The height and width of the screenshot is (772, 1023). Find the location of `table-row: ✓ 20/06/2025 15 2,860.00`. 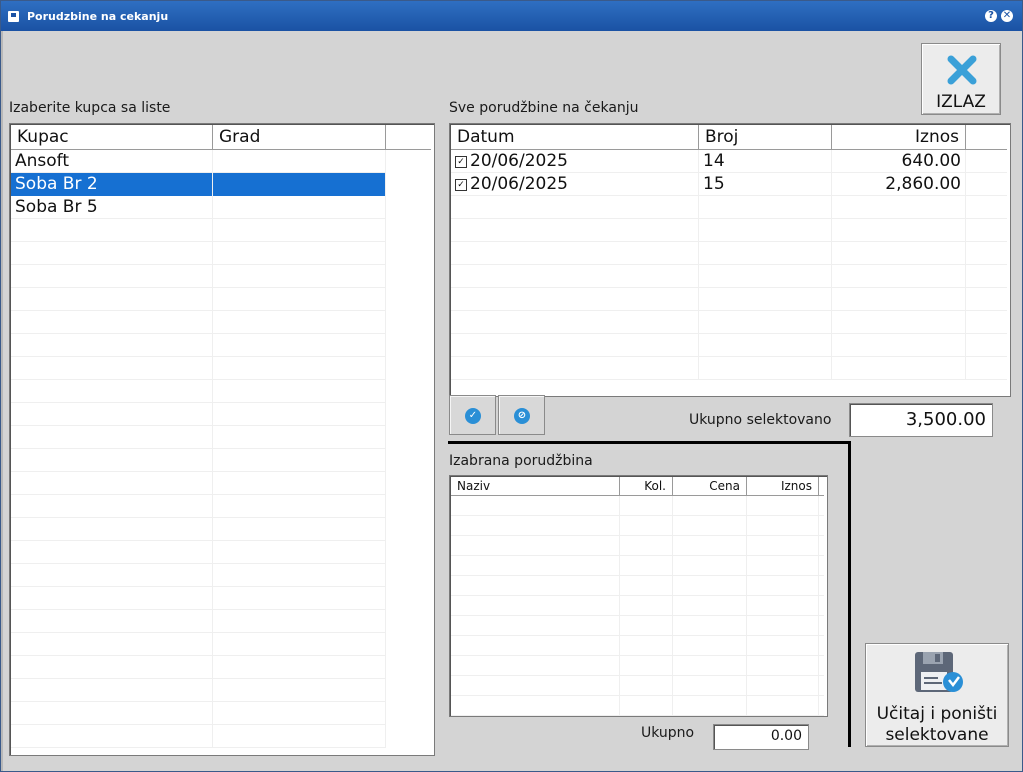

table-row: ✓ 20/06/2025 15 2,860.00 is located at coordinates (729, 184).